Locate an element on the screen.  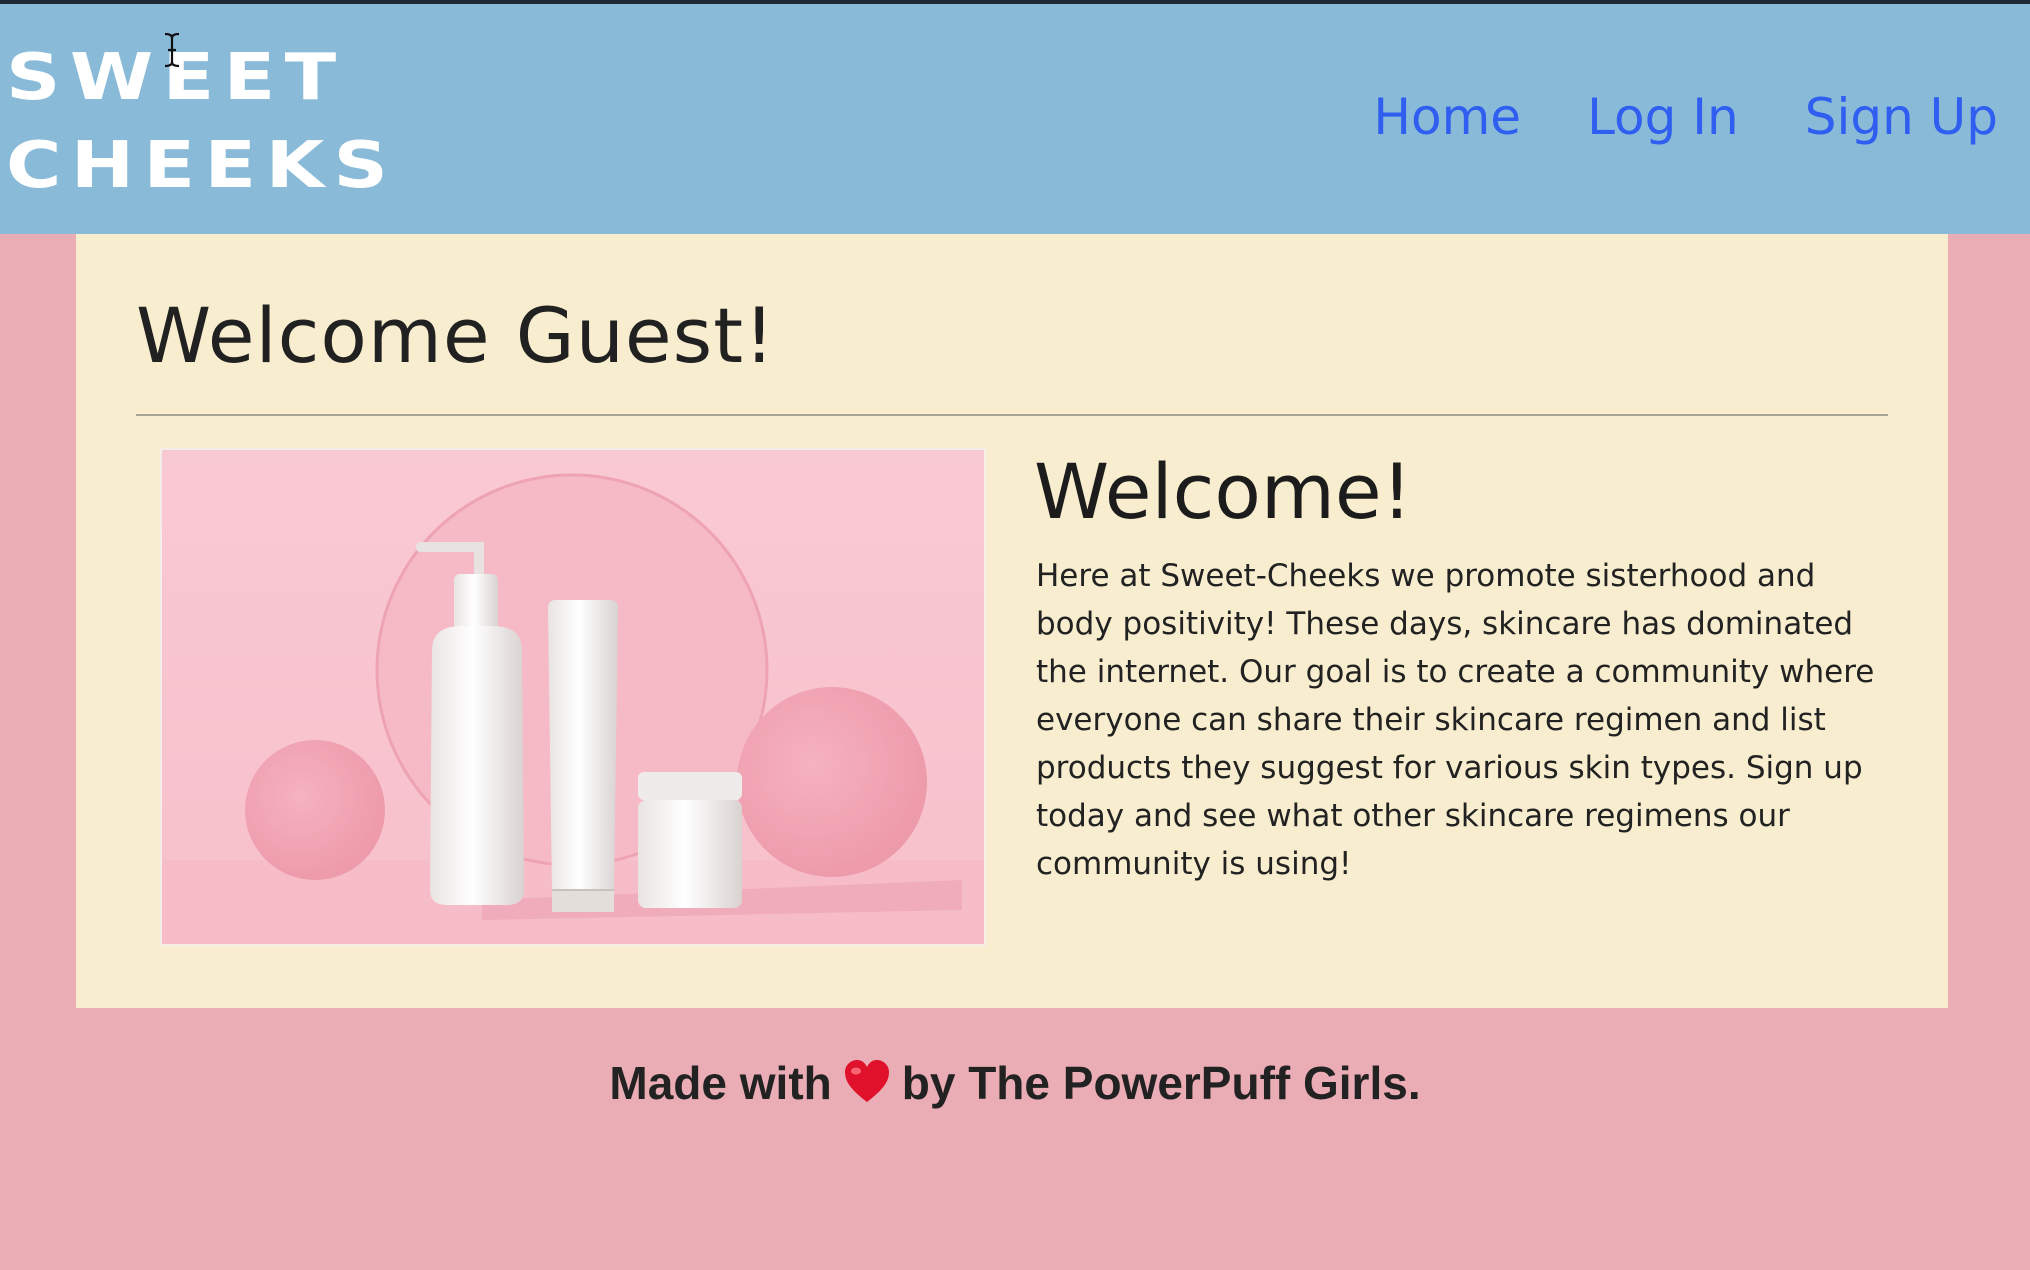
page-title: Welcome Guest! is located at coordinates (456, 335).